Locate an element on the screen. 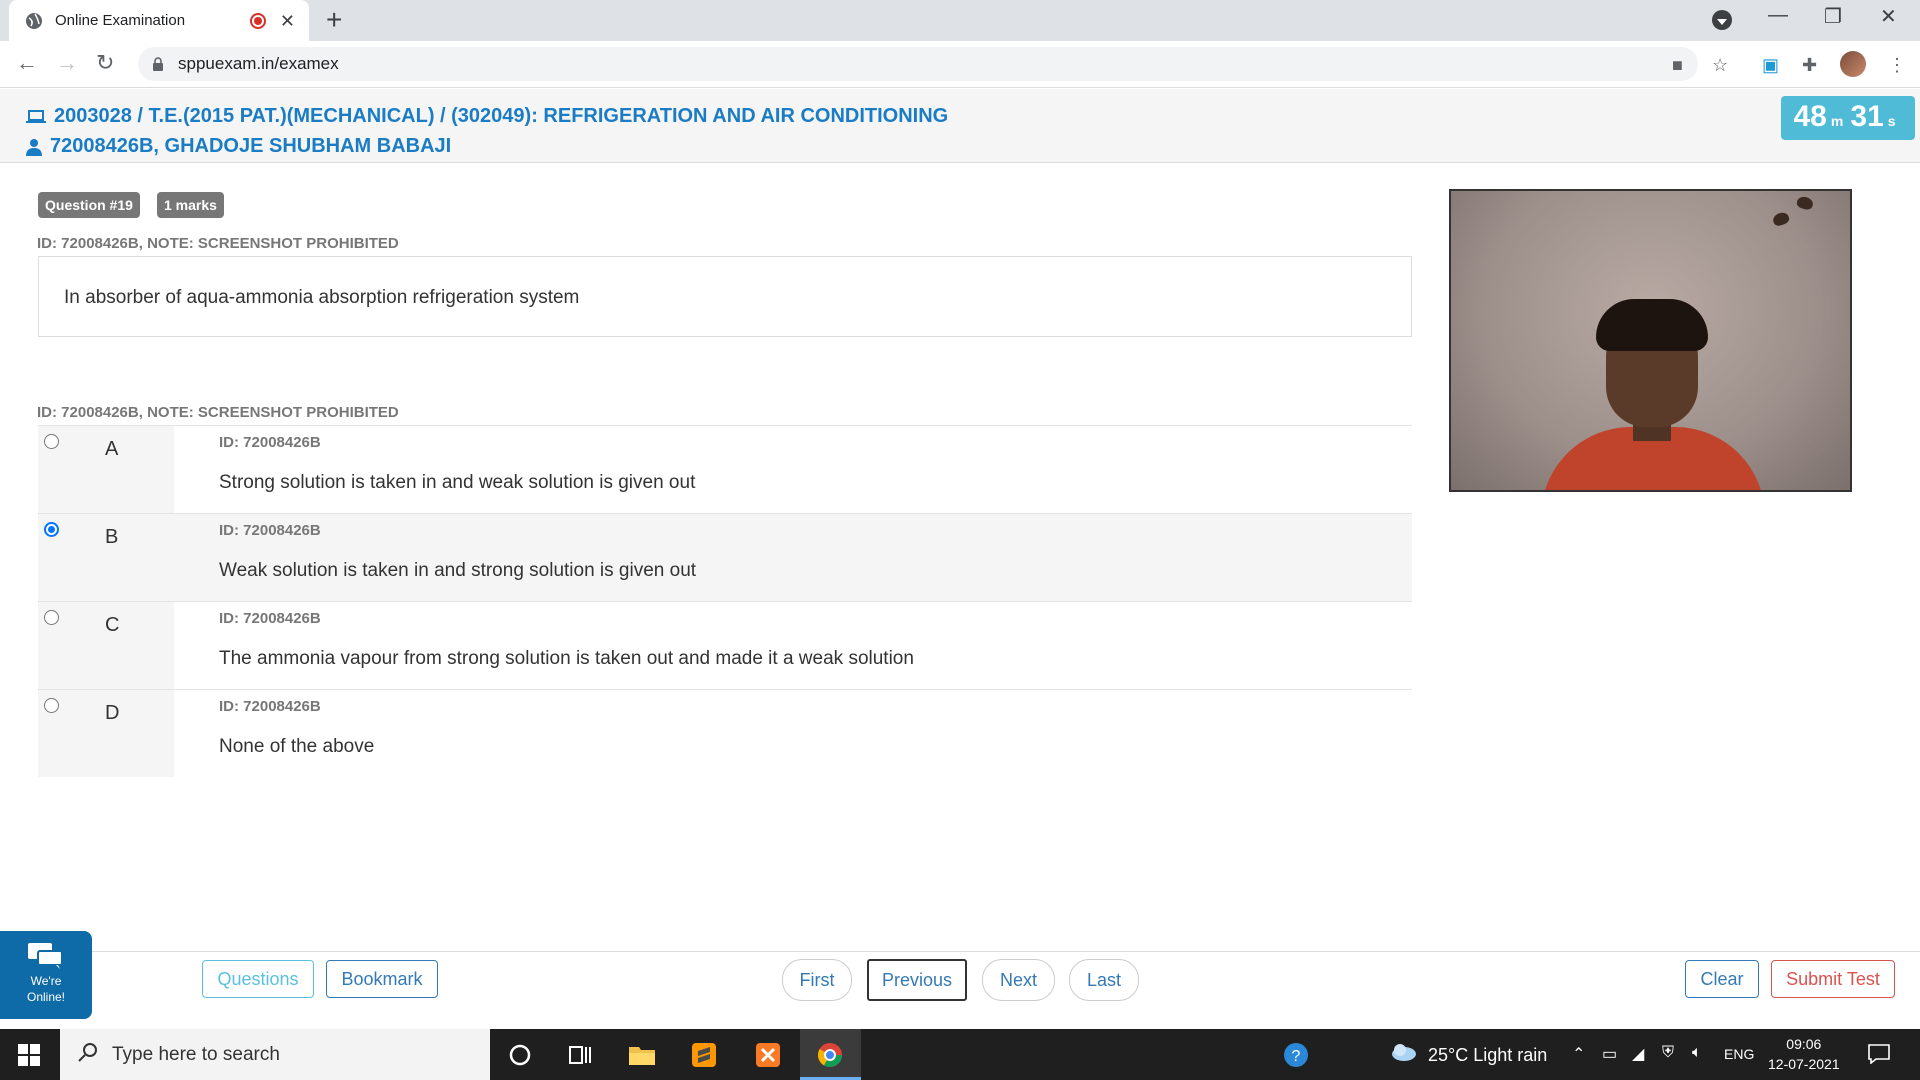 The width and height of the screenshot is (1920, 1080). url-input: sppuexam.in/examex is located at coordinates (918, 64).